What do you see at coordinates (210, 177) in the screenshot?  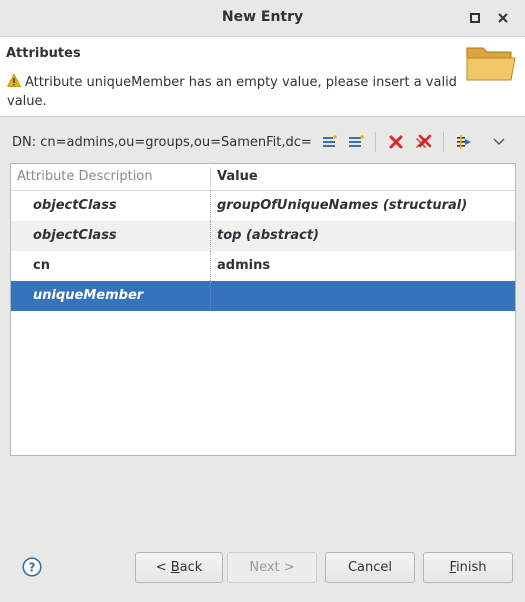 I see `column-divider` at bounding box center [210, 177].